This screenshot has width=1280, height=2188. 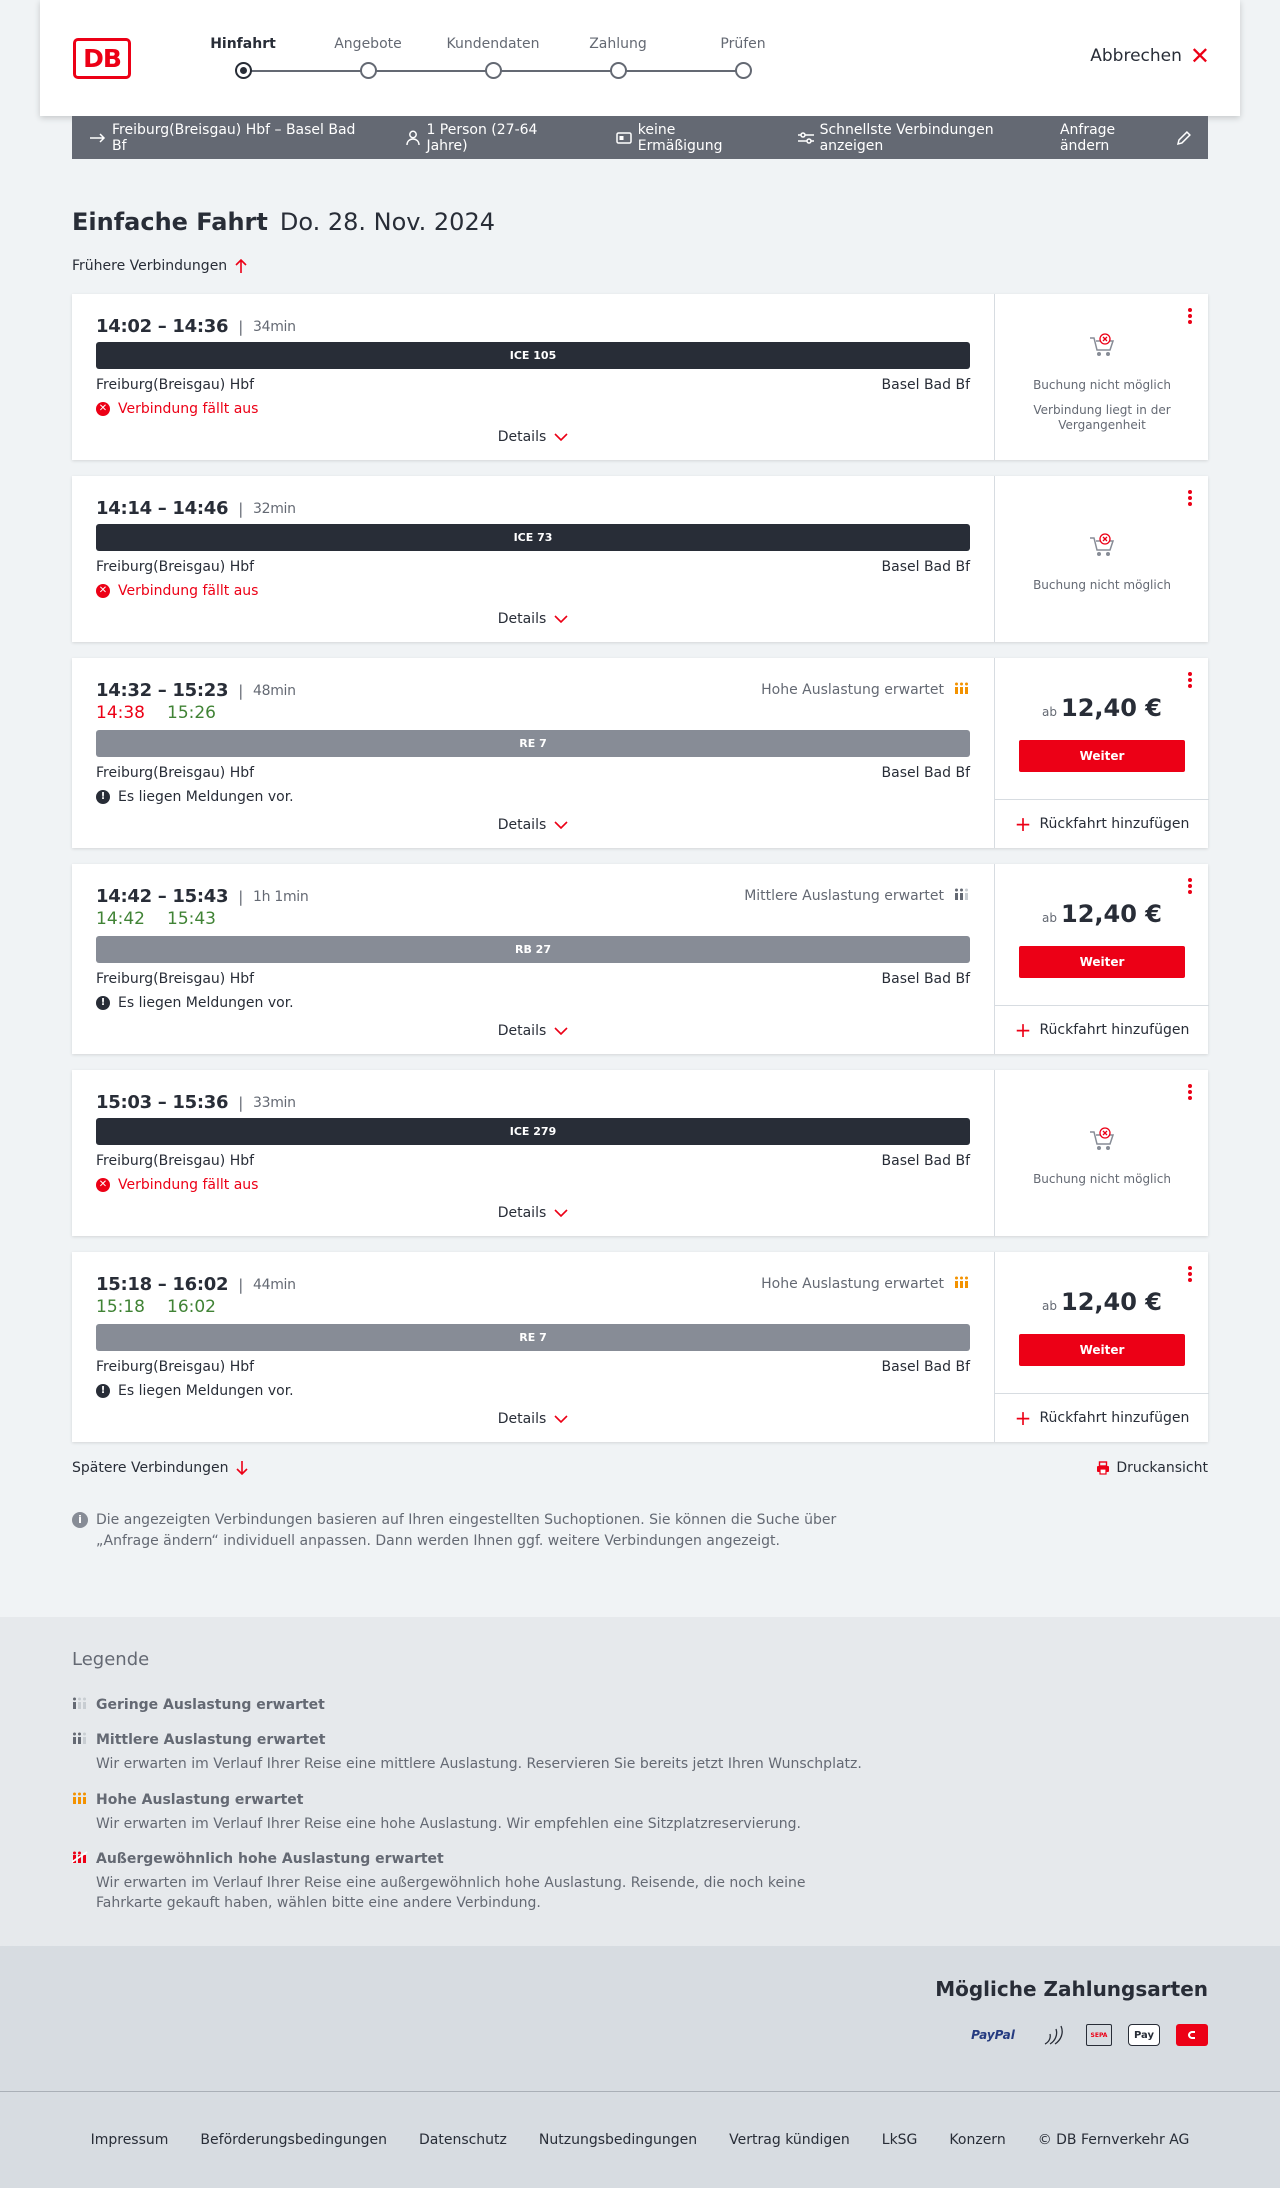 I want to click on planned-times: 14:32 – 15:23, so click(x=162, y=690).